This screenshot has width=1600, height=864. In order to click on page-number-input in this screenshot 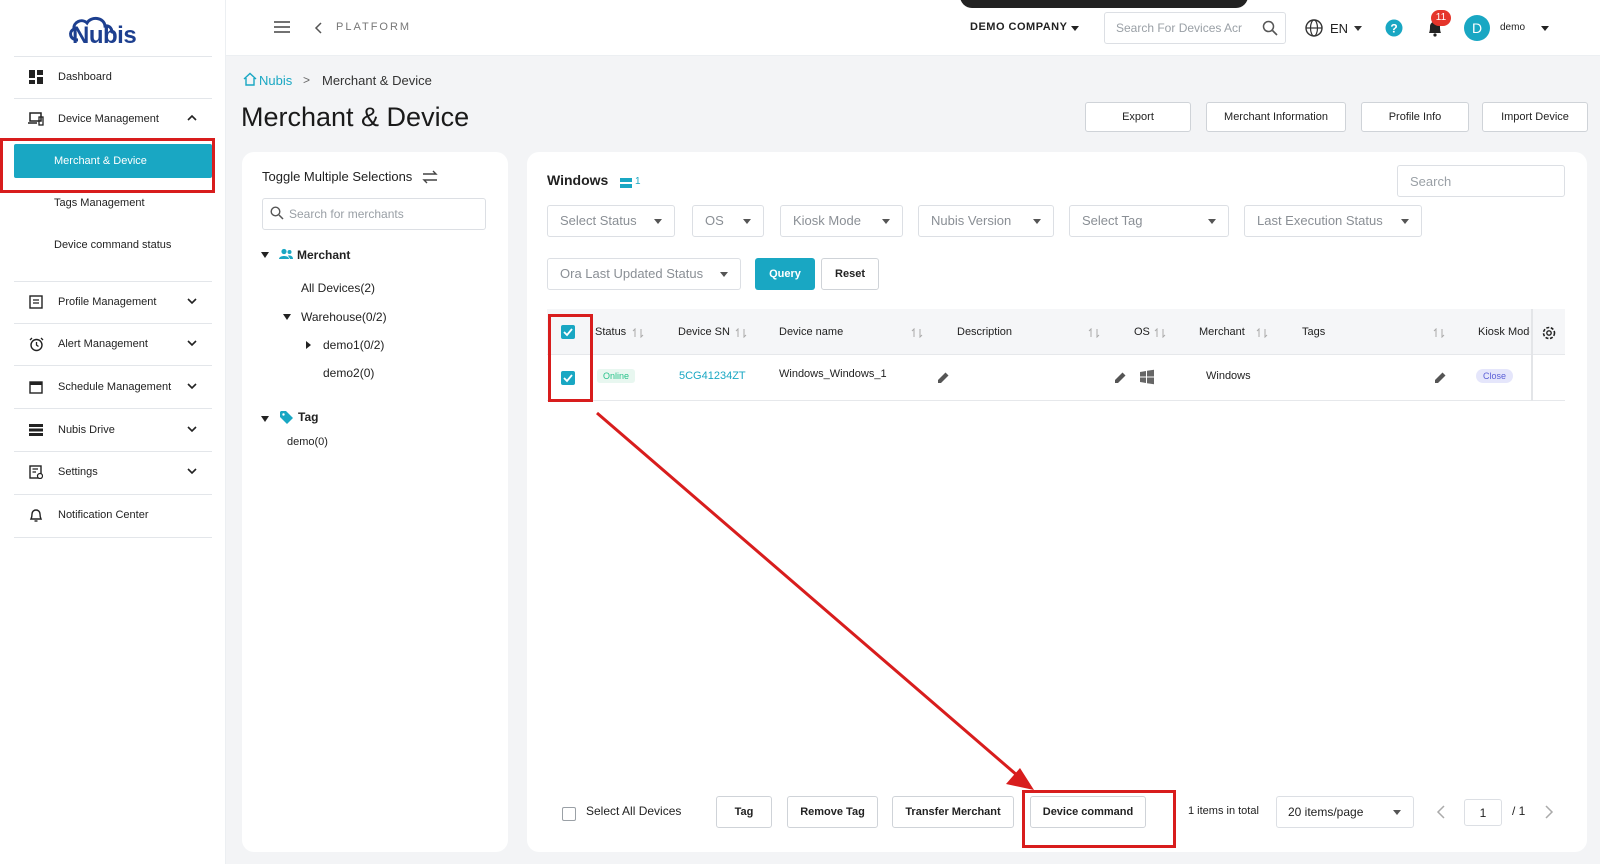, I will do `click(1483, 812)`.